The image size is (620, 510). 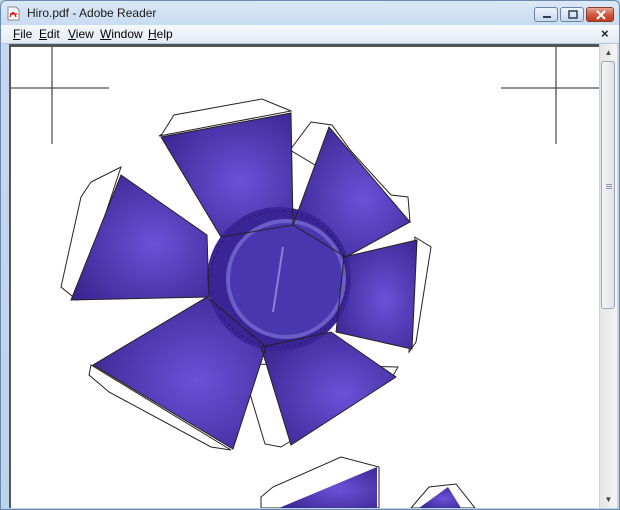 I want to click on pdf-file-icon, so click(x=13, y=13).